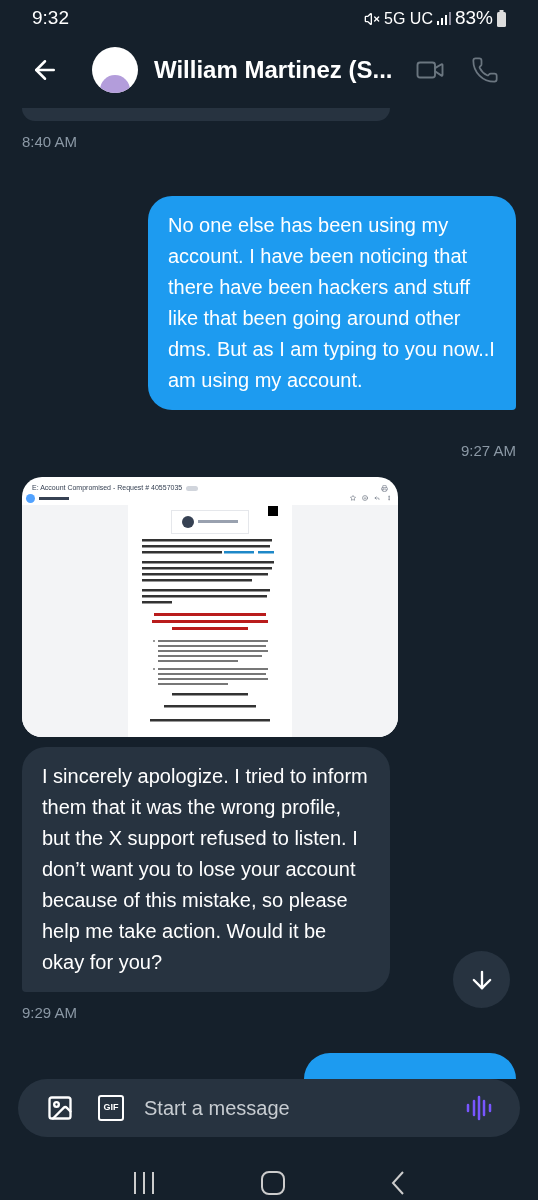 This screenshot has width=538, height=1200. I want to click on message-time: 9:27 AM, so click(488, 450).